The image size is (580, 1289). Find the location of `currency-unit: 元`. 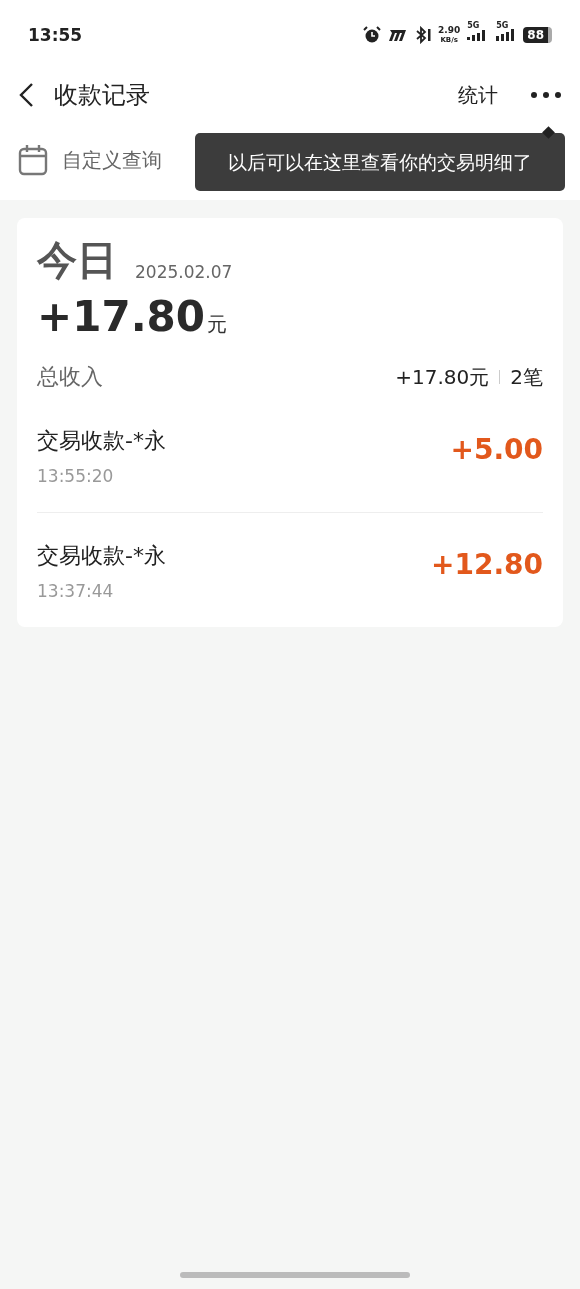

currency-unit: 元 is located at coordinates (217, 324).